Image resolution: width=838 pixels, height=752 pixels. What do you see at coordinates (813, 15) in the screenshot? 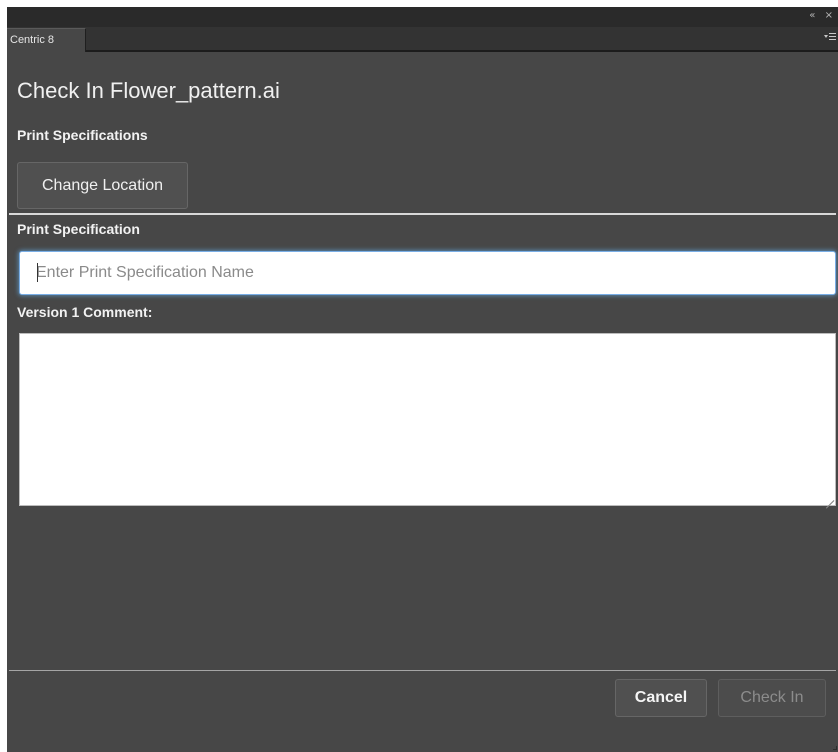
I see `collapse-icon: «` at bounding box center [813, 15].